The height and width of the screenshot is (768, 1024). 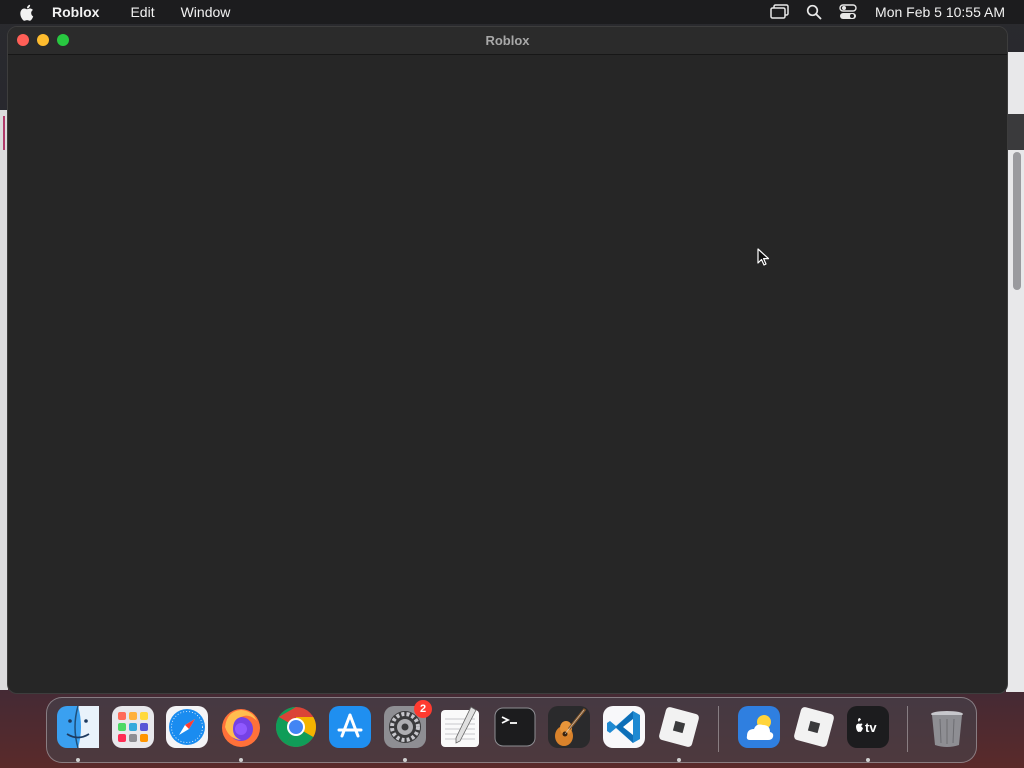 I want to click on apple-menu-icon, so click(x=26, y=12).